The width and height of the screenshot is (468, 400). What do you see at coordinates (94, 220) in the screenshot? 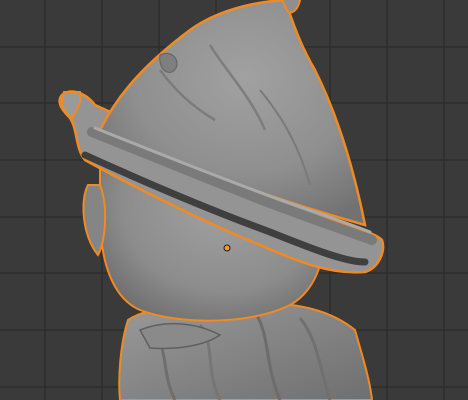
I see `ear` at bounding box center [94, 220].